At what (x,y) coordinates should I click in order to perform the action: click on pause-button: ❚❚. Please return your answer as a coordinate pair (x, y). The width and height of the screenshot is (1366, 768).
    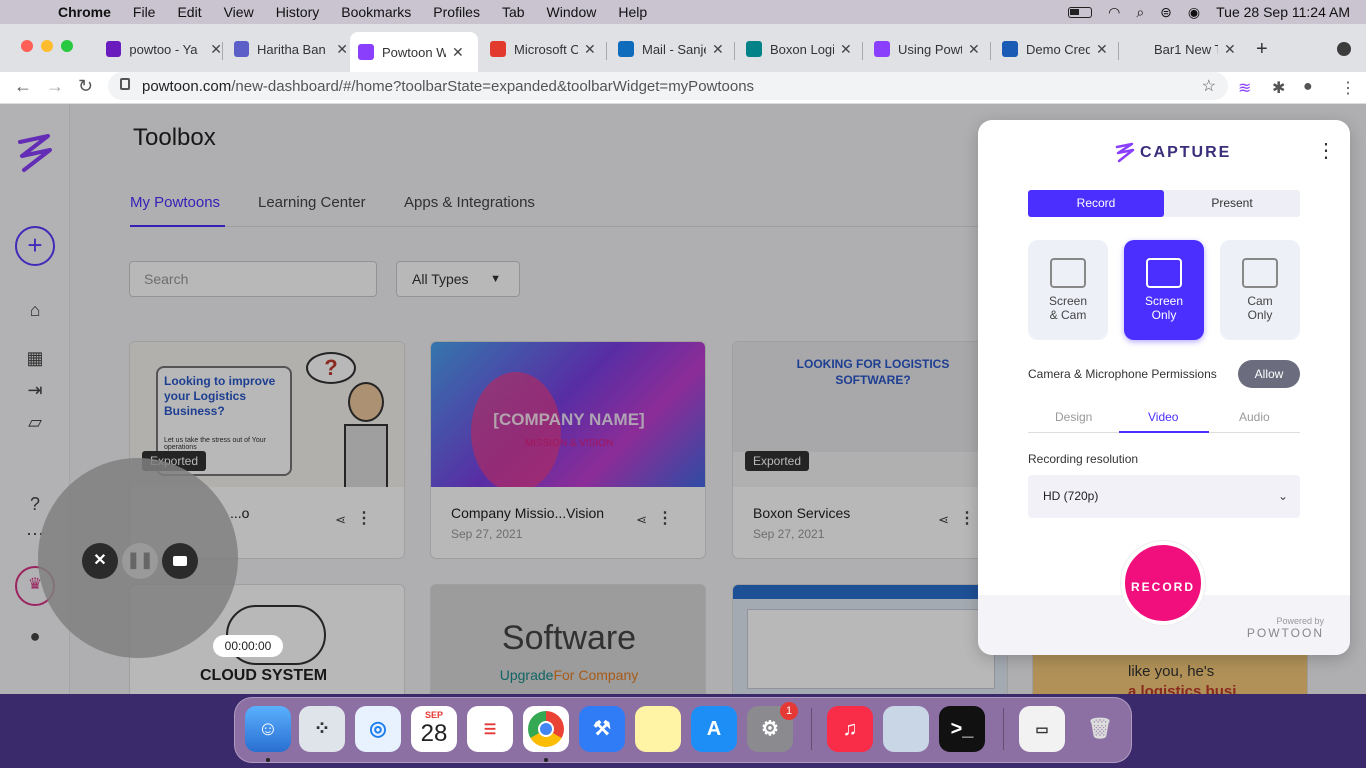
    Looking at the image, I should click on (140, 561).